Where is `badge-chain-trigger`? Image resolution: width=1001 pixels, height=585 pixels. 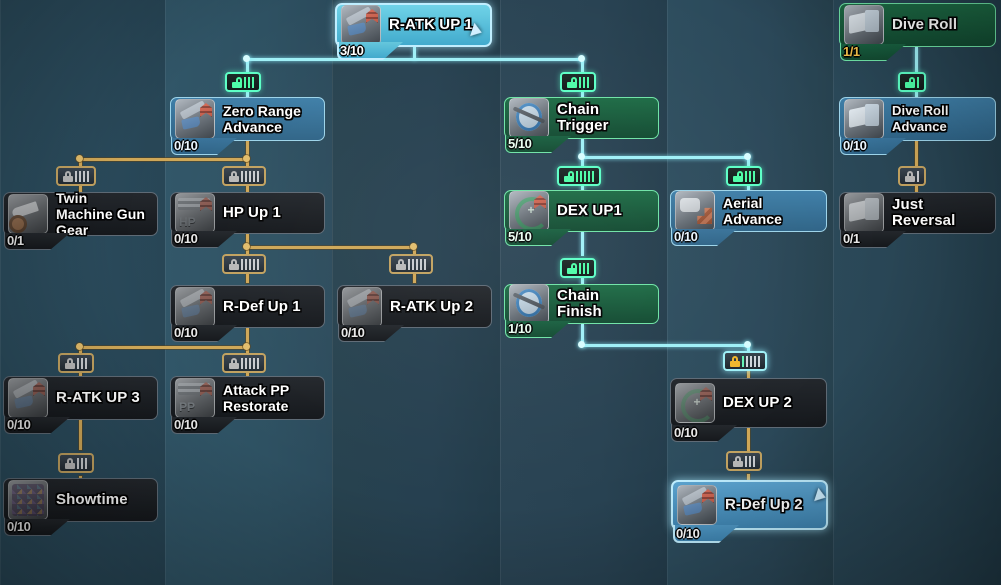
badge-chain-trigger is located at coordinates (578, 82).